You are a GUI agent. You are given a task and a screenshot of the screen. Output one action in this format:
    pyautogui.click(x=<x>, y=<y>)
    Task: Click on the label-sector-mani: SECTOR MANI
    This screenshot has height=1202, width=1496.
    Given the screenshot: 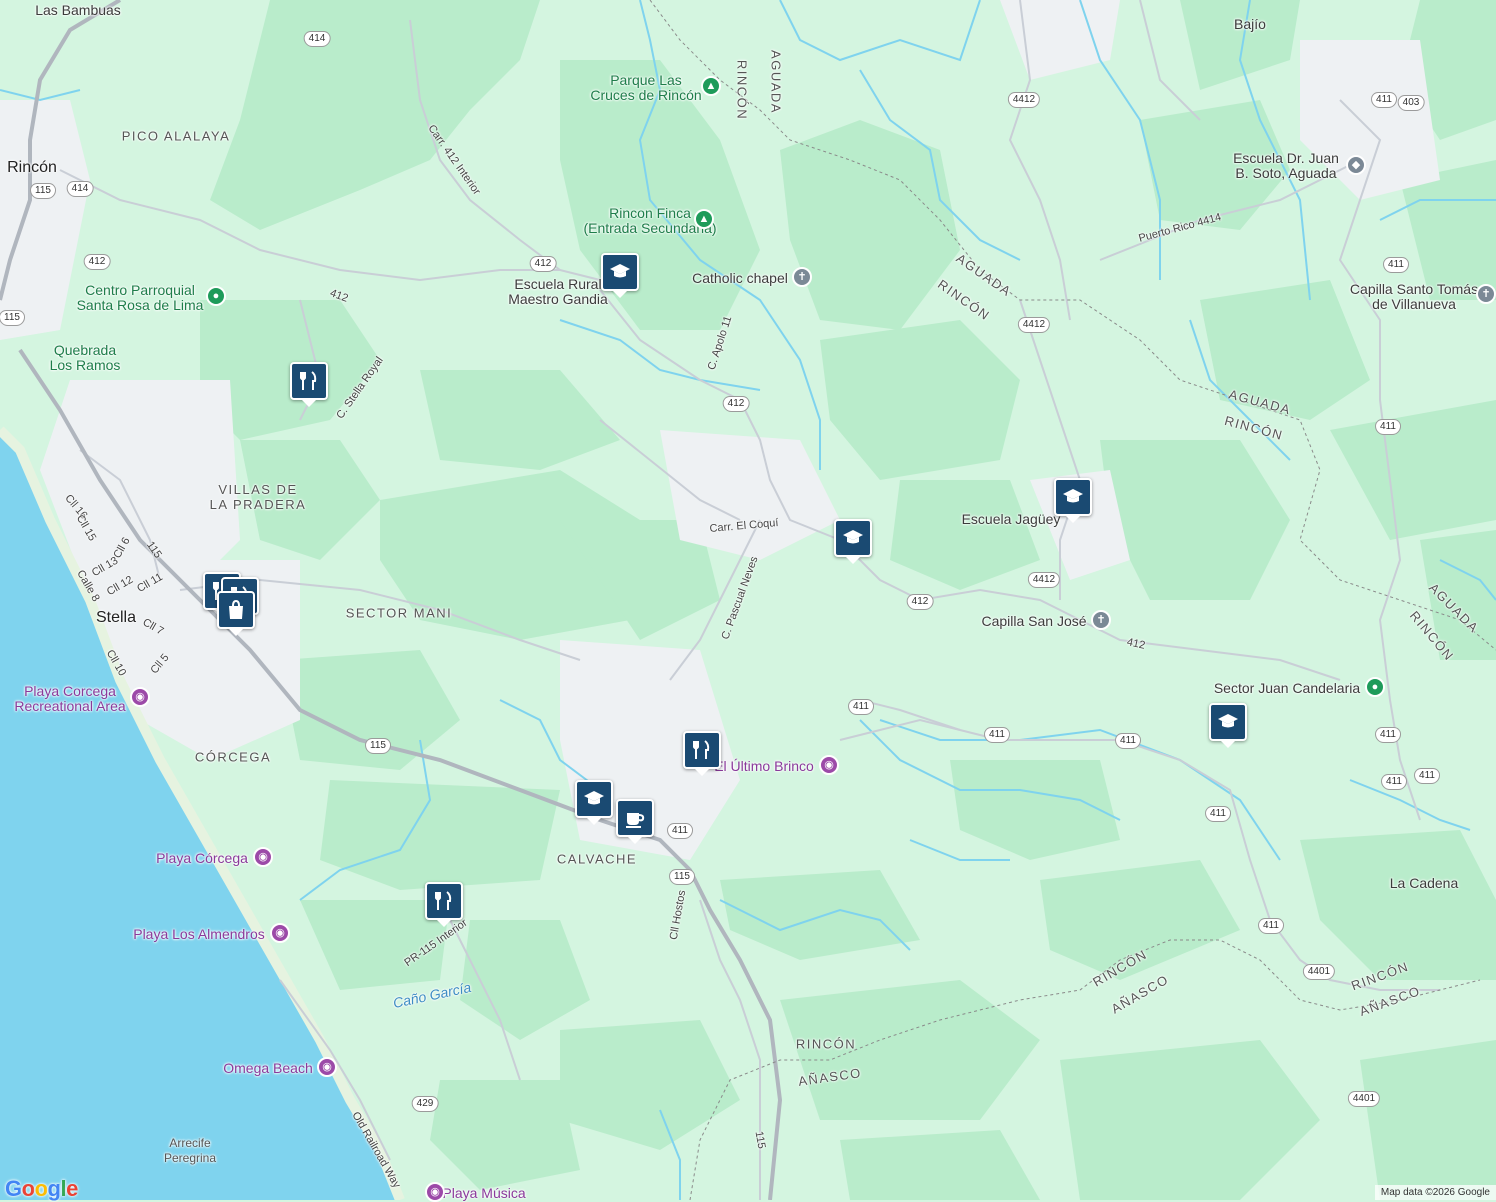 What is the action you would take?
    pyautogui.click(x=399, y=613)
    